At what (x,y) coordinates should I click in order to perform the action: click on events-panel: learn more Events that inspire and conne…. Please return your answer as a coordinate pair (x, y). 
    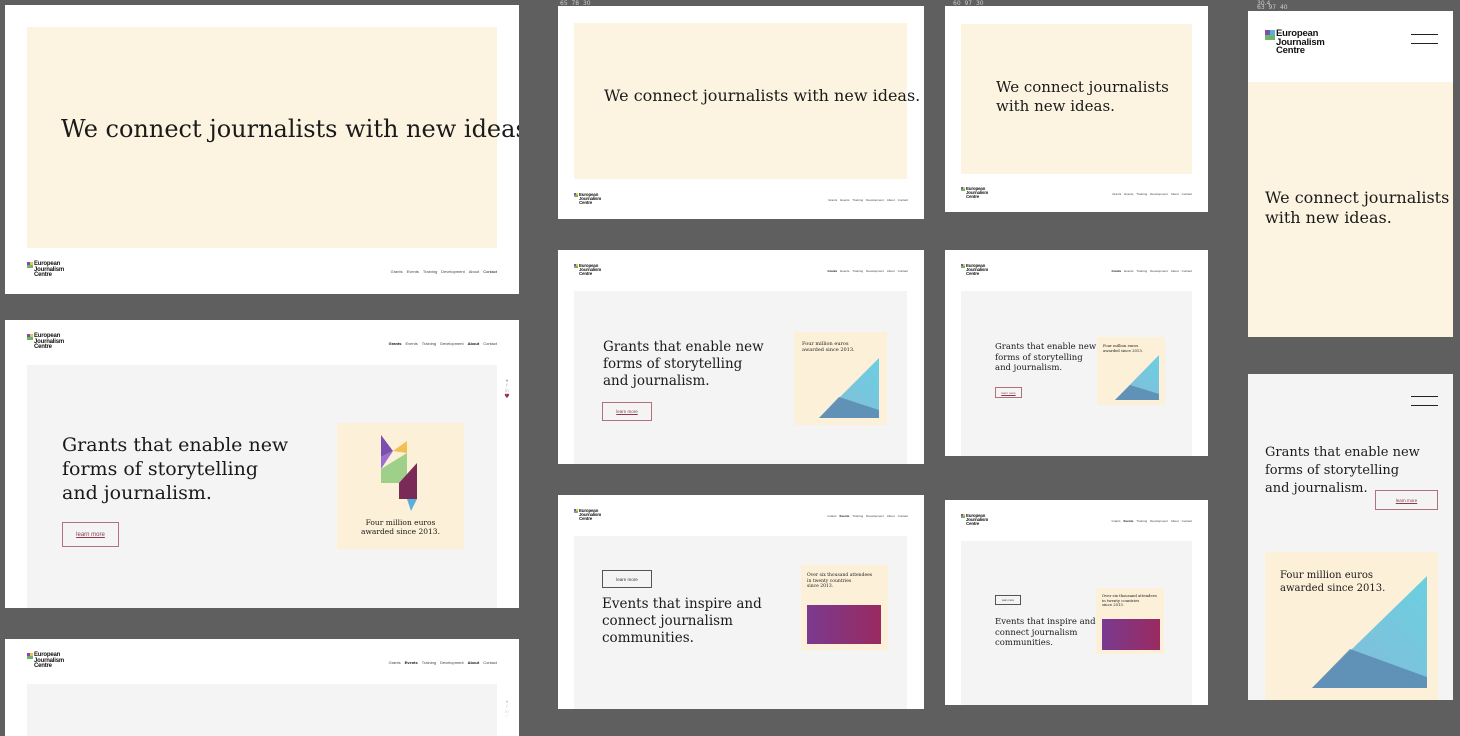
    Looking at the image, I should click on (740, 622).